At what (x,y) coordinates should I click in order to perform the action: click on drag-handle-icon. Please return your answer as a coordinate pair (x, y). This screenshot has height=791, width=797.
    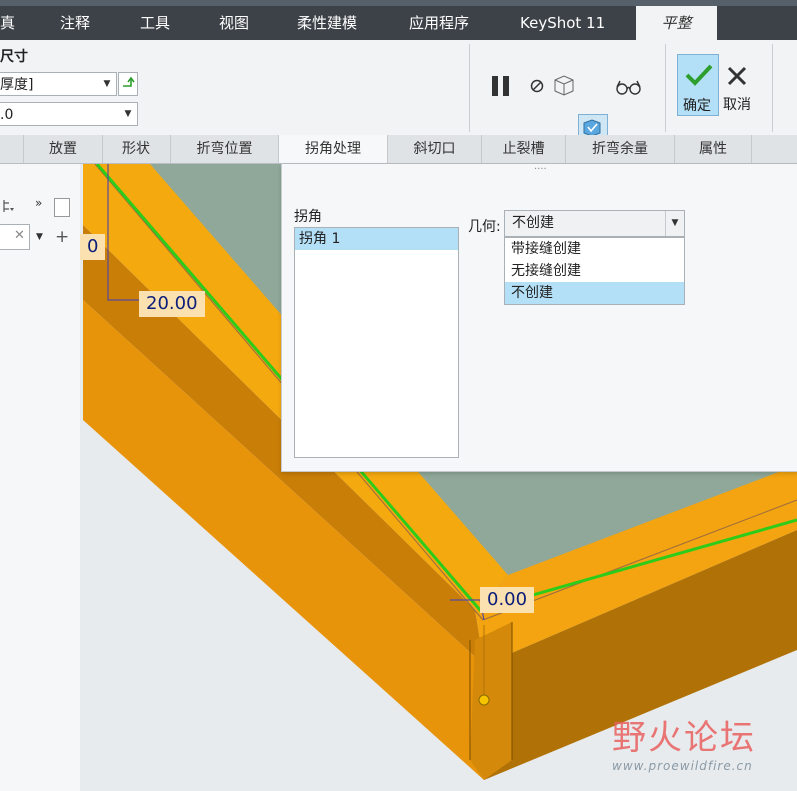
    Looking at the image, I should click on (484, 700).